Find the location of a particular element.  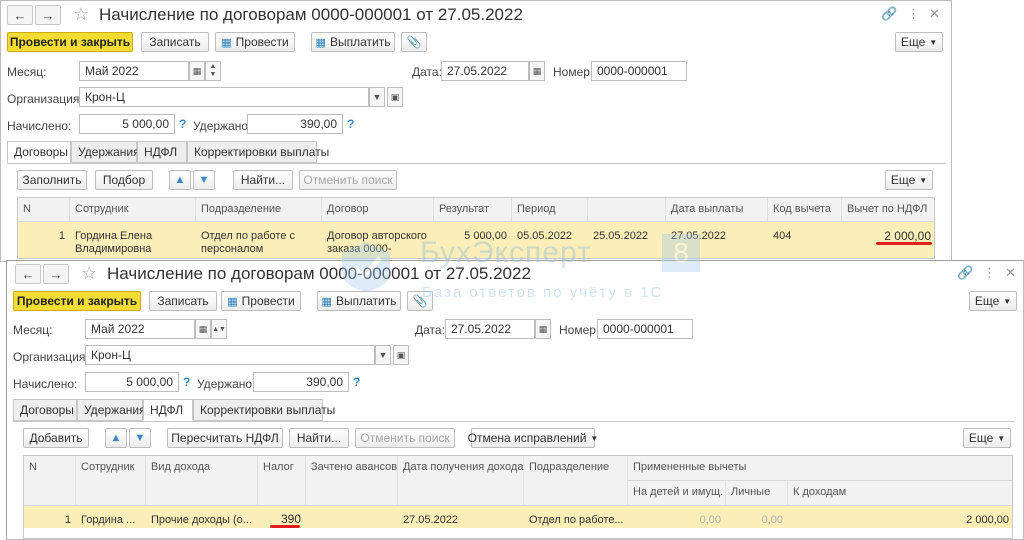

column-header: Код вычета is located at coordinates (805, 210).